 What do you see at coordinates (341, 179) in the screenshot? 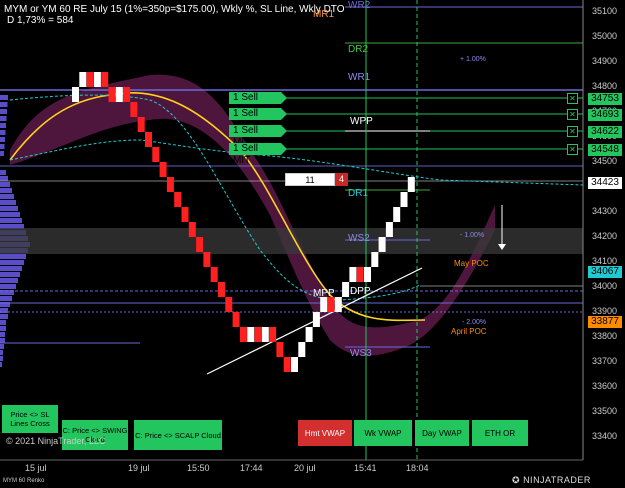
I see `order-count-badge: 4` at bounding box center [341, 179].